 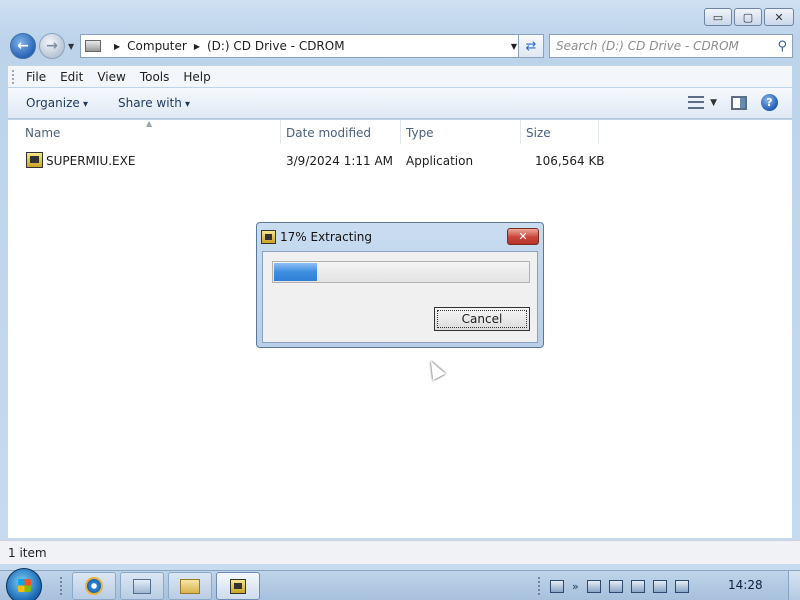 I want to click on progress-bar, so click(x=401, y=272).